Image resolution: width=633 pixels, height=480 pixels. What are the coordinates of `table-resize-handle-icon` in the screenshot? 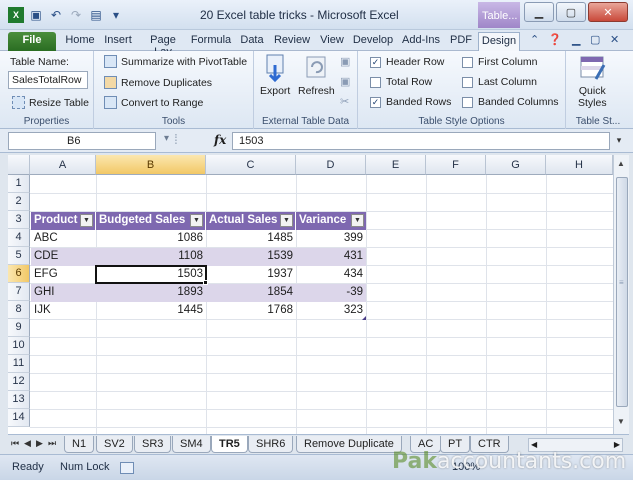 It's located at (364, 318).